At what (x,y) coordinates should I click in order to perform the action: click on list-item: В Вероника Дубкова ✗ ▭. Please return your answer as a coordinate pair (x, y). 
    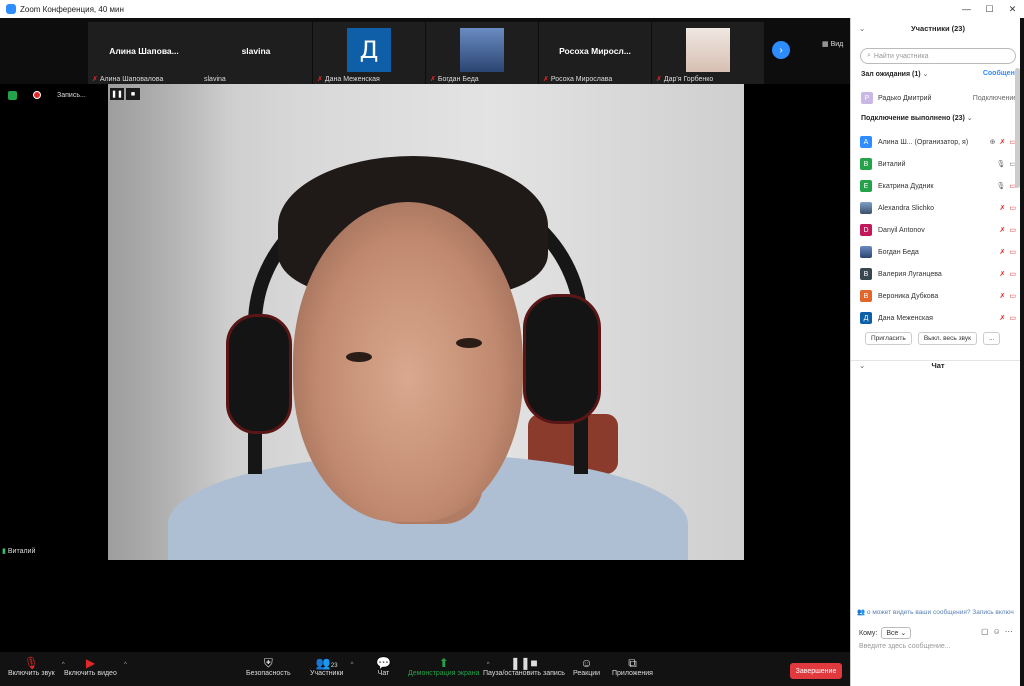
    Looking at the image, I should click on (938, 296).